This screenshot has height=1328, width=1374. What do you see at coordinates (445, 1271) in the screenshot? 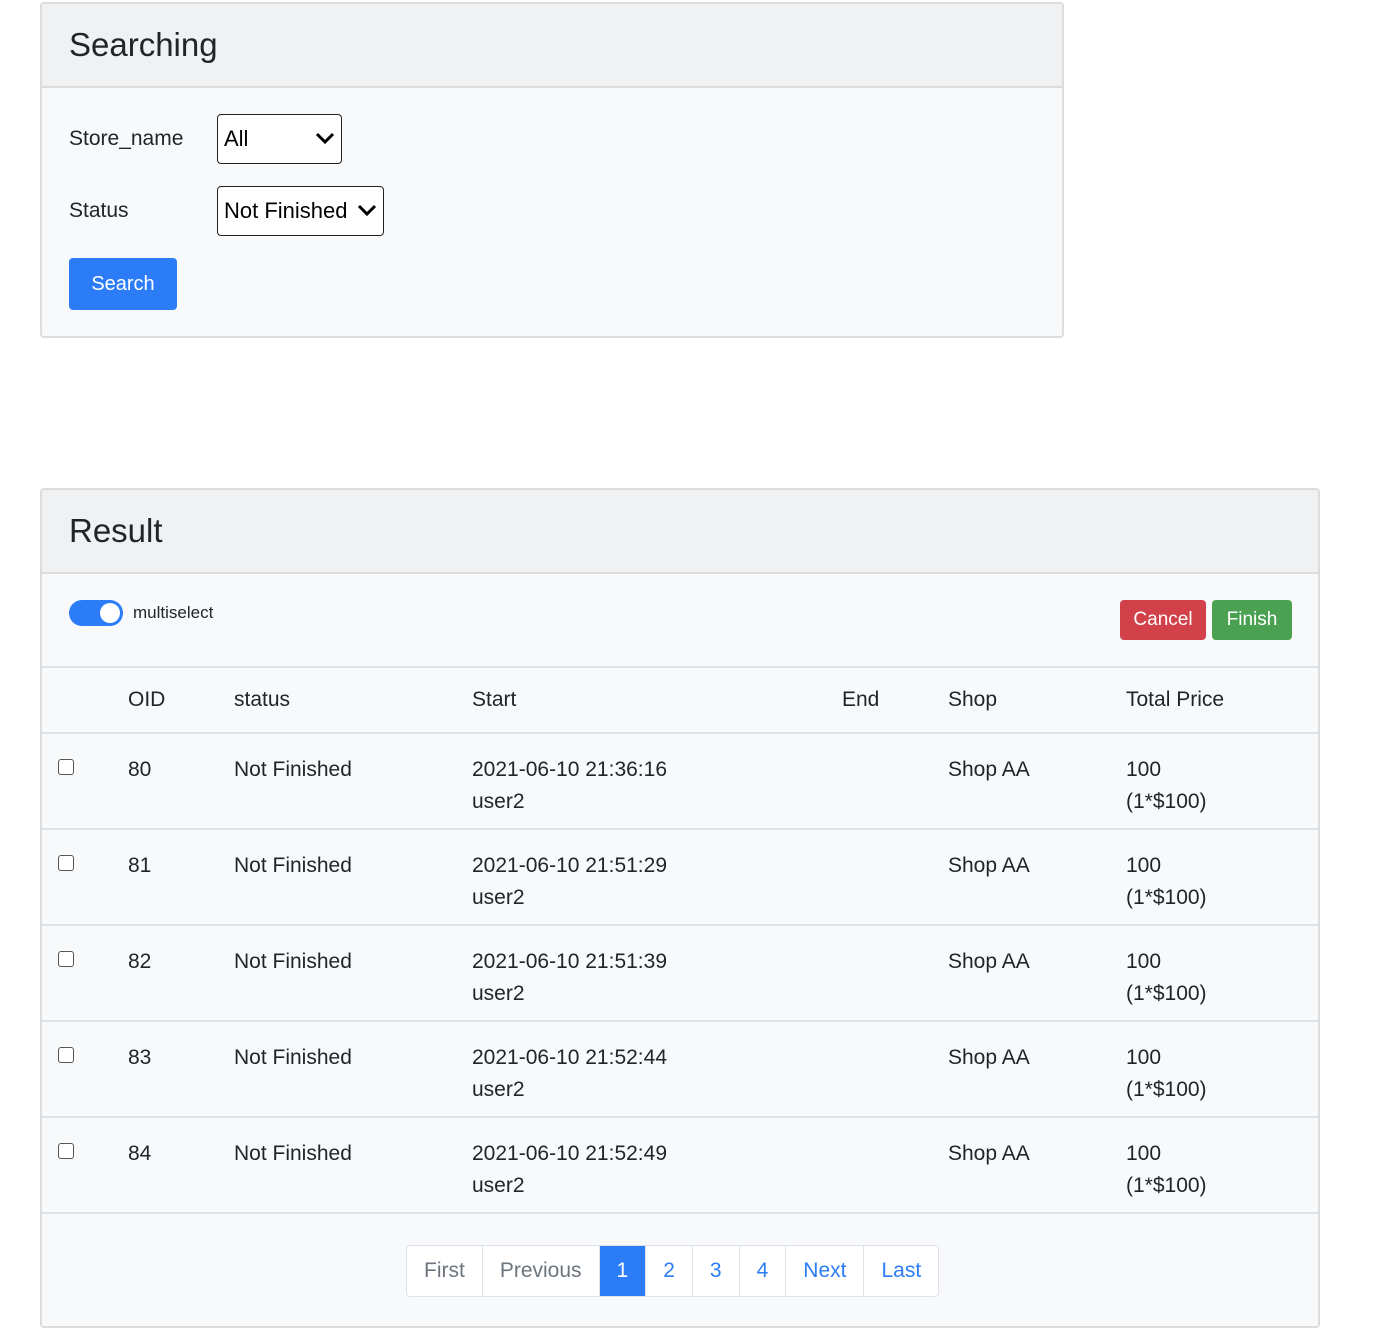
I see `page-first: First` at bounding box center [445, 1271].